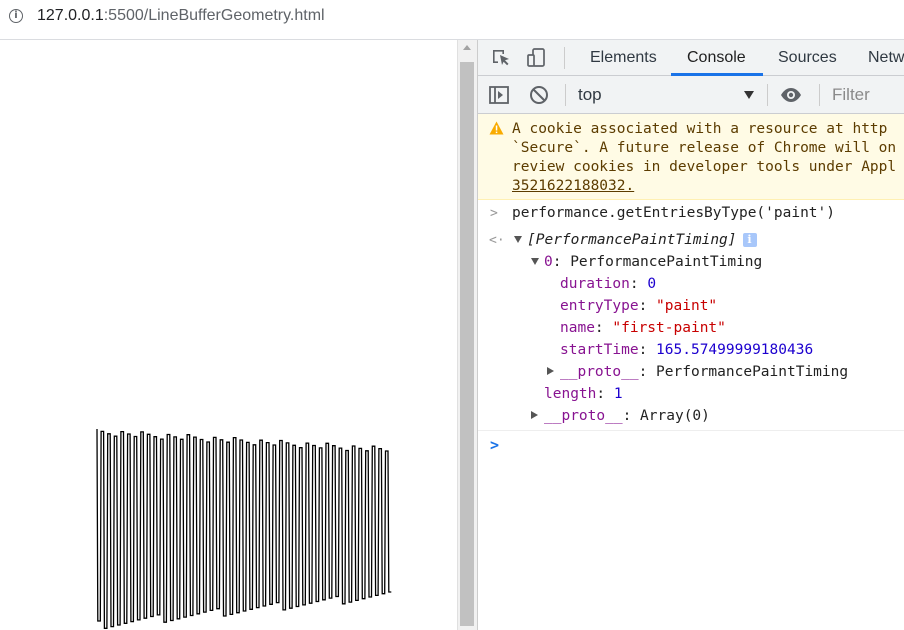 The image size is (904, 630). Describe the element at coordinates (599, 306) in the screenshot. I see `property-key: entryType` at that location.